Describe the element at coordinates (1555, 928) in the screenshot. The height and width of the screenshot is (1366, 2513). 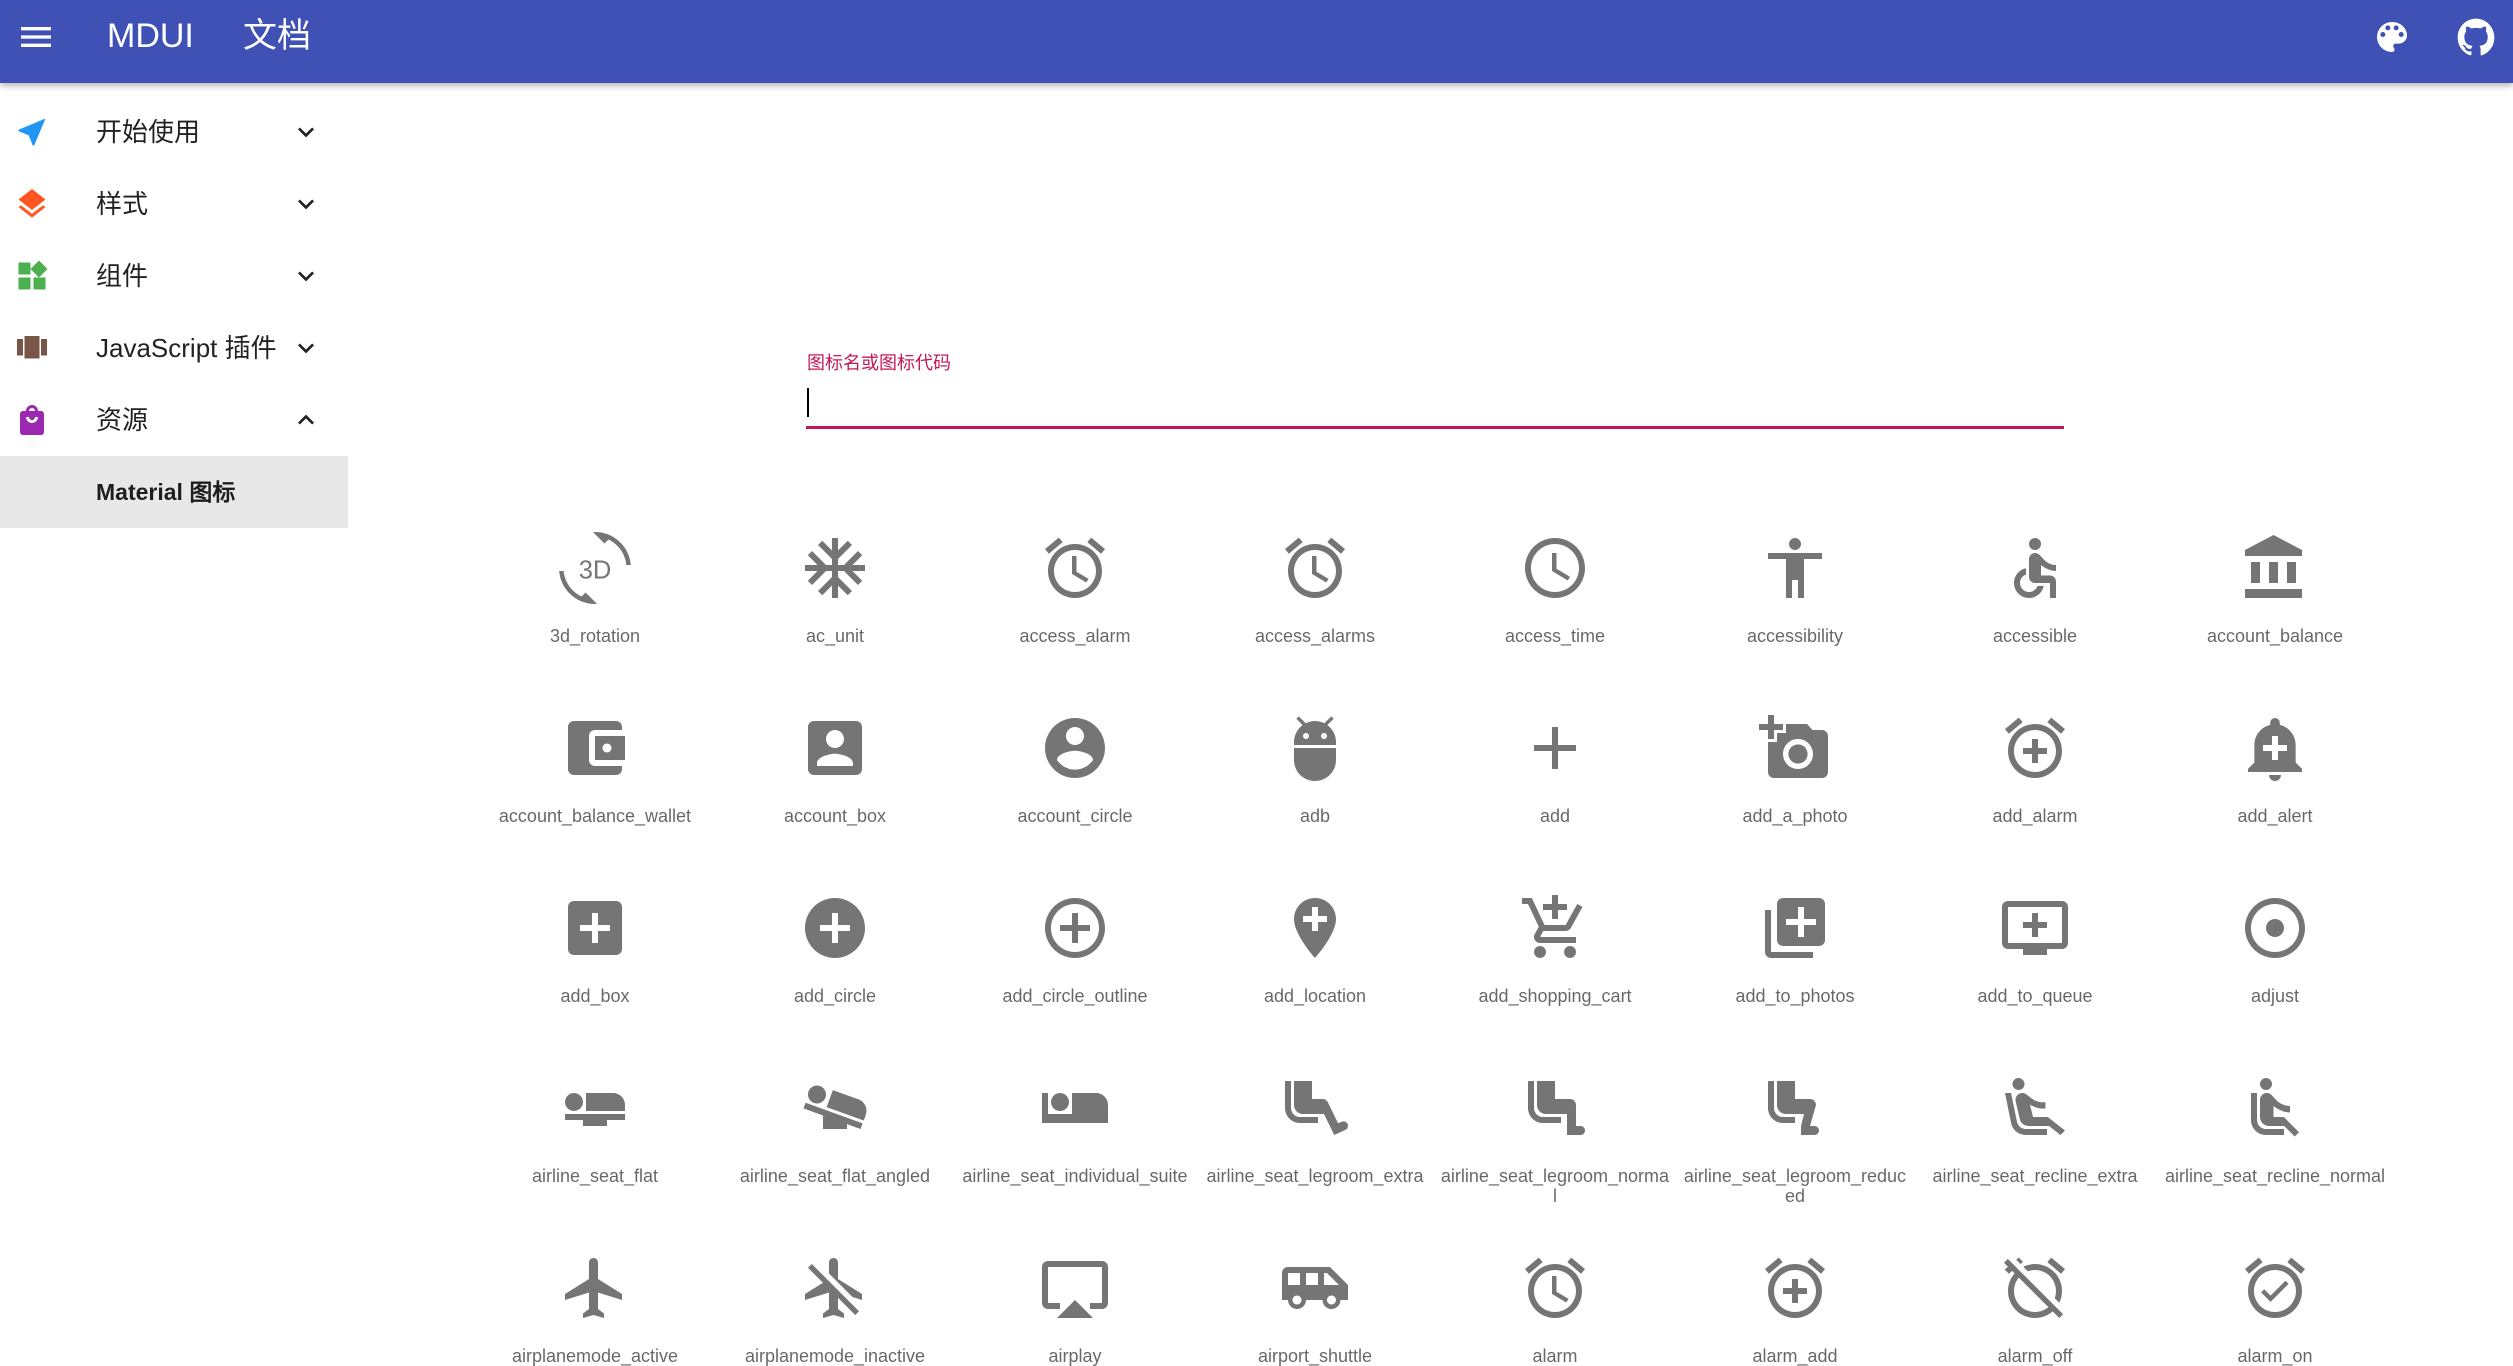
I see `add-shopping-cart-icon` at that location.